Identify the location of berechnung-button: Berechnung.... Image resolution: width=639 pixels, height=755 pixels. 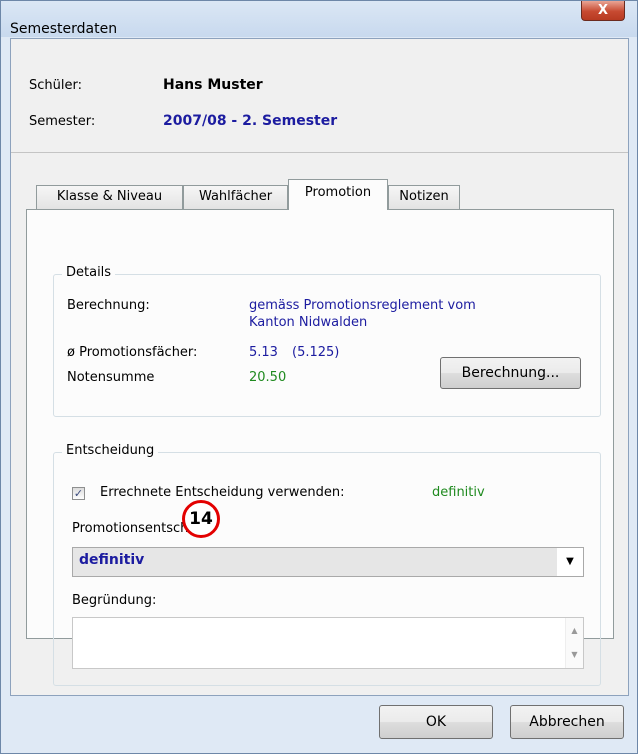
(510, 373).